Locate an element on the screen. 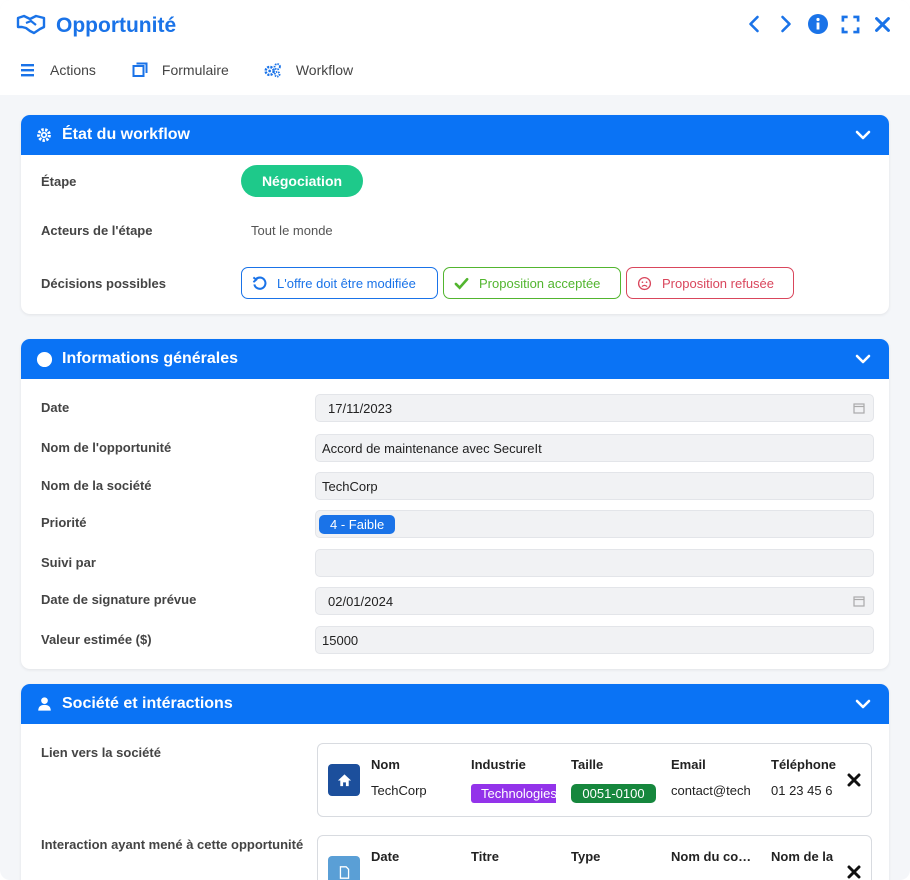 The width and height of the screenshot is (910, 880). company-name-cell: TechCorp is located at coordinates (399, 790).